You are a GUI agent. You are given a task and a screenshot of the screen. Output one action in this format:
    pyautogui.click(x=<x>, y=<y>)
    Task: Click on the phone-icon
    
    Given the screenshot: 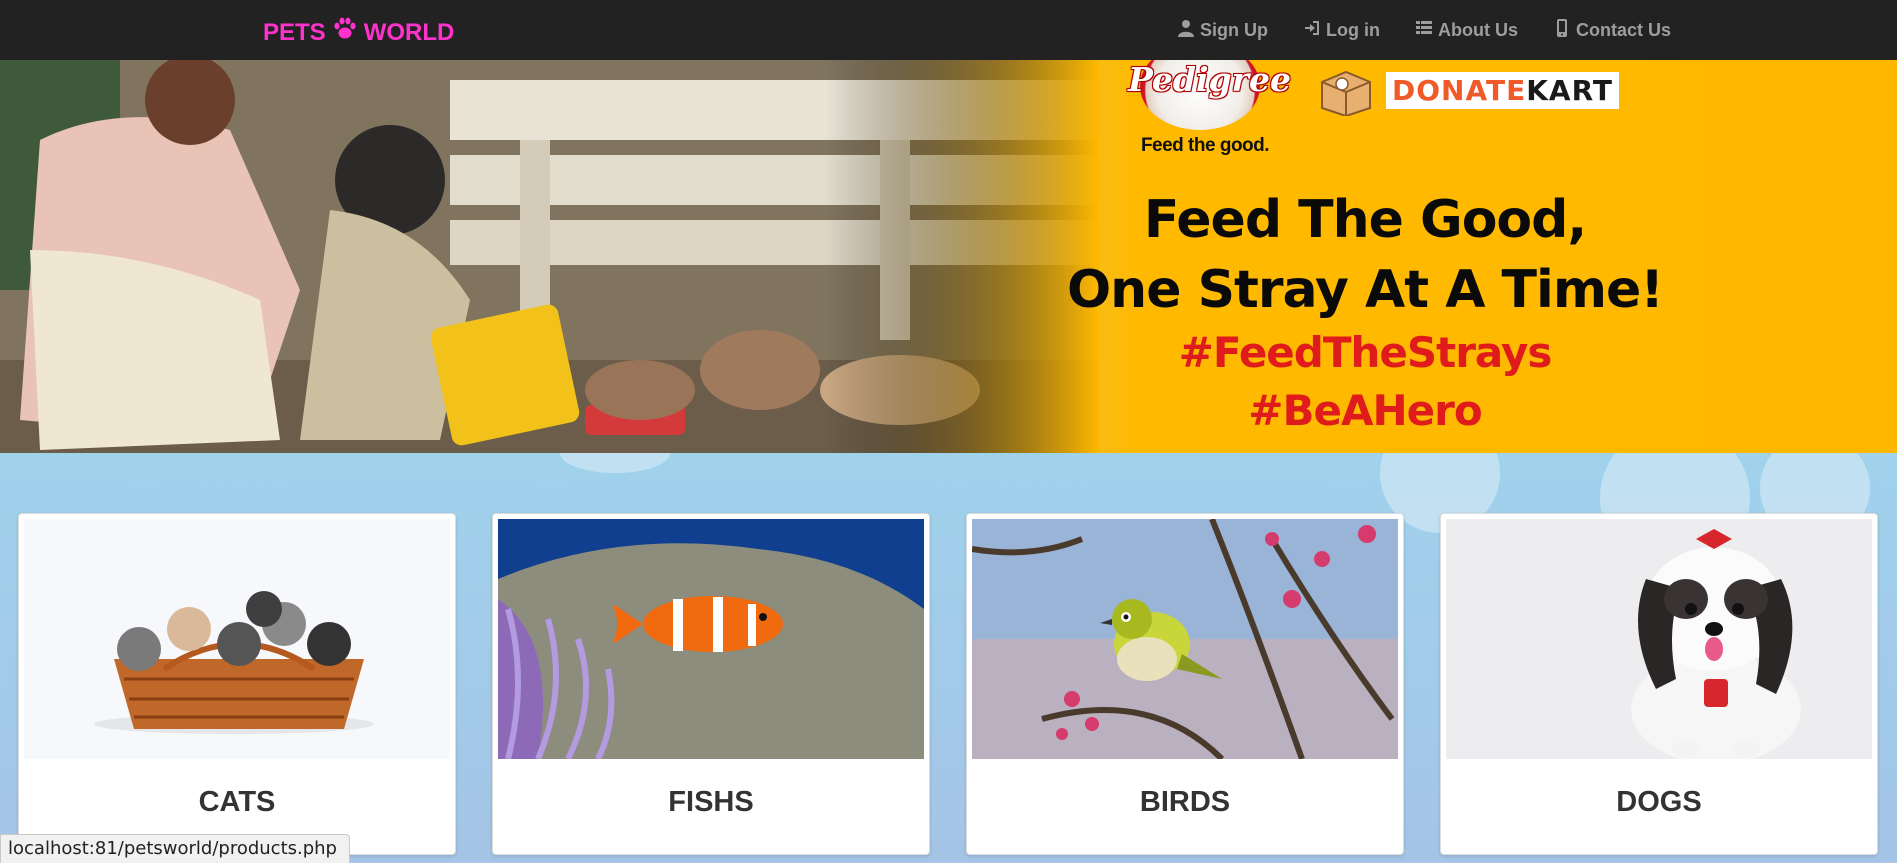 What is the action you would take?
    pyautogui.click(x=1562, y=30)
    